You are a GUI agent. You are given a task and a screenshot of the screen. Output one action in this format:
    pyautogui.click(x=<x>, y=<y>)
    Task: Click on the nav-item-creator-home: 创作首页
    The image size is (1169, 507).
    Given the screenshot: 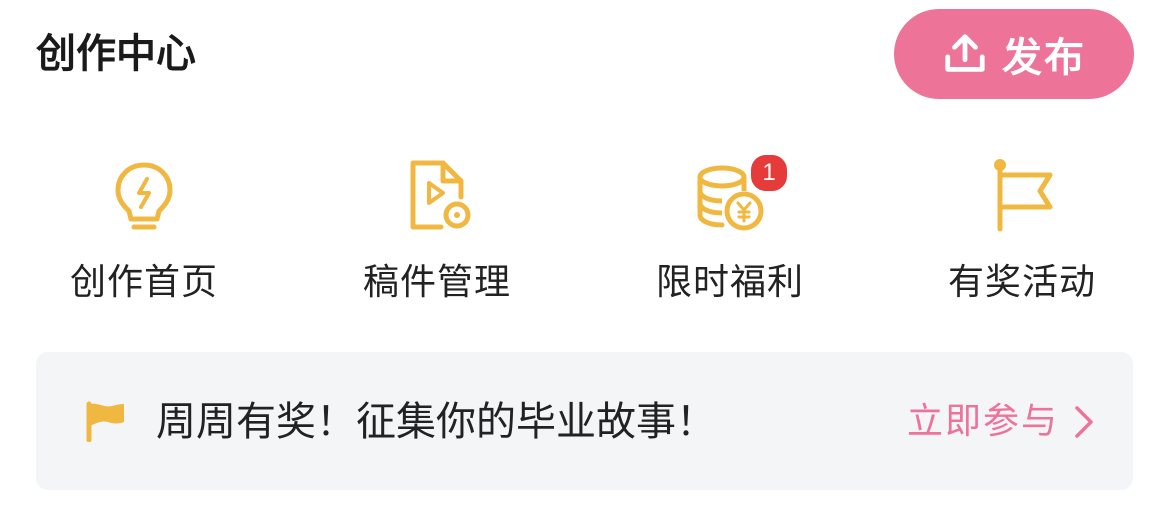 What is the action you would take?
    pyautogui.click(x=144, y=229)
    